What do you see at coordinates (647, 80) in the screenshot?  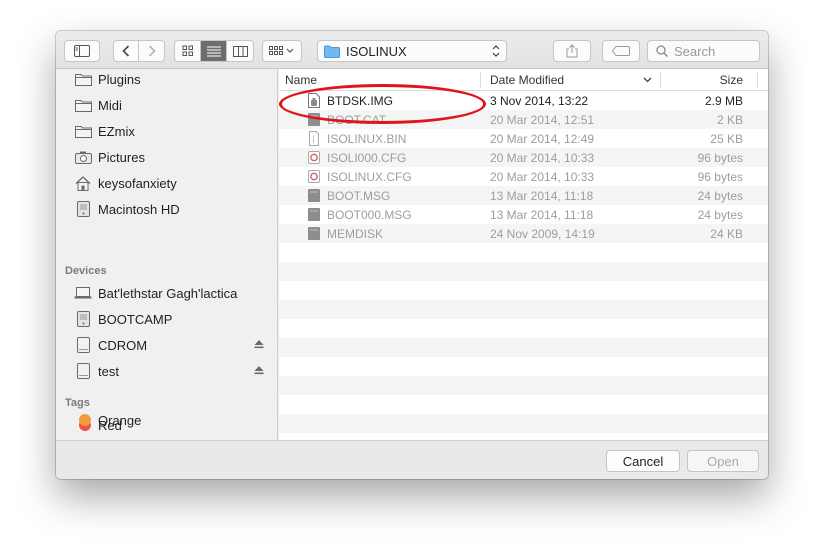 I see `sort-chevron-down-icon` at bounding box center [647, 80].